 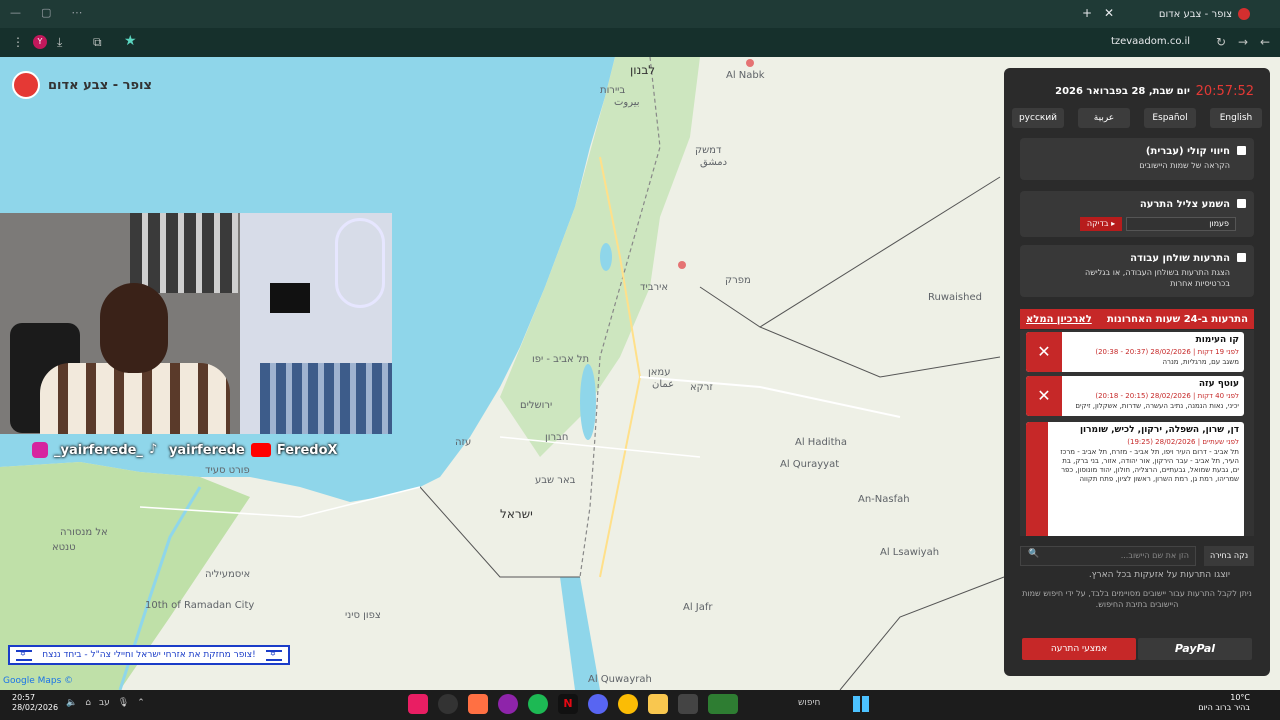 What do you see at coordinates (701, 387) in the screenshot?
I see `map-label-zarqa: זרקא` at bounding box center [701, 387].